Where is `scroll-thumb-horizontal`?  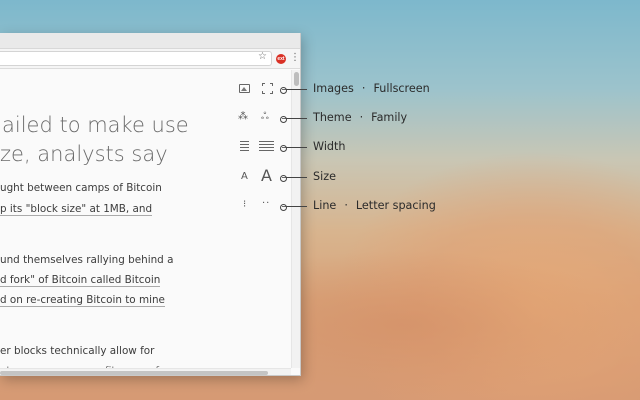
scroll-thumb-horizontal is located at coordinates (134, 373).